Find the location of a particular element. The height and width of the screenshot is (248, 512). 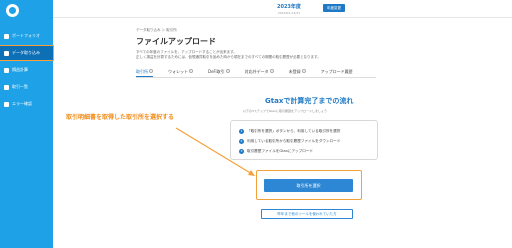

annotation-arrow is located at coordinates (215, 151).